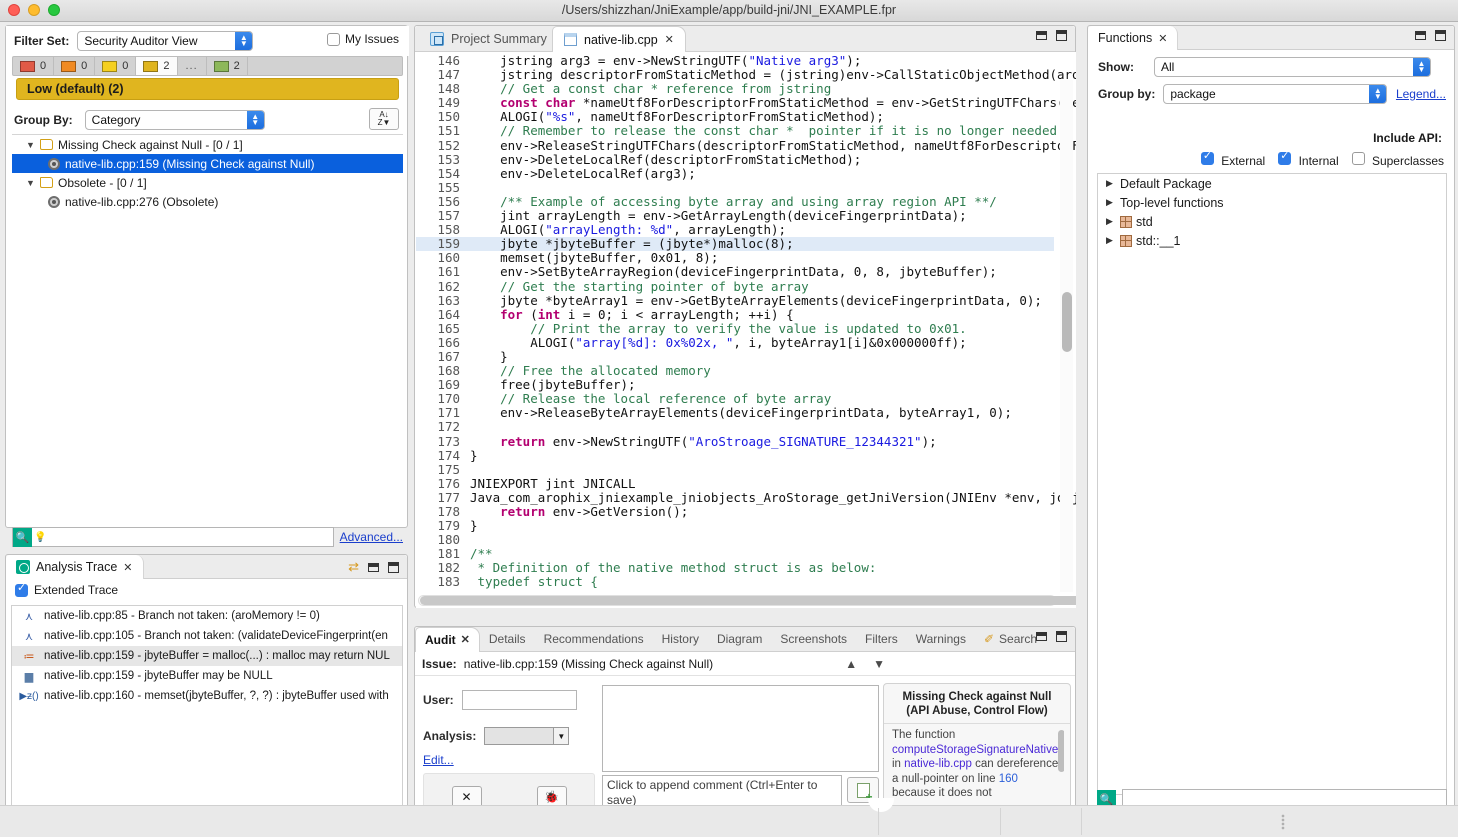 Image resolution: width=1458 pixels, height=837 pixels. What do you see at coordinates (207, 201) in the screenshot?
I see `issue-row-native-lib-276: native-lib.cpp:276 (Obsolete)` at bounding box center [207, 201].